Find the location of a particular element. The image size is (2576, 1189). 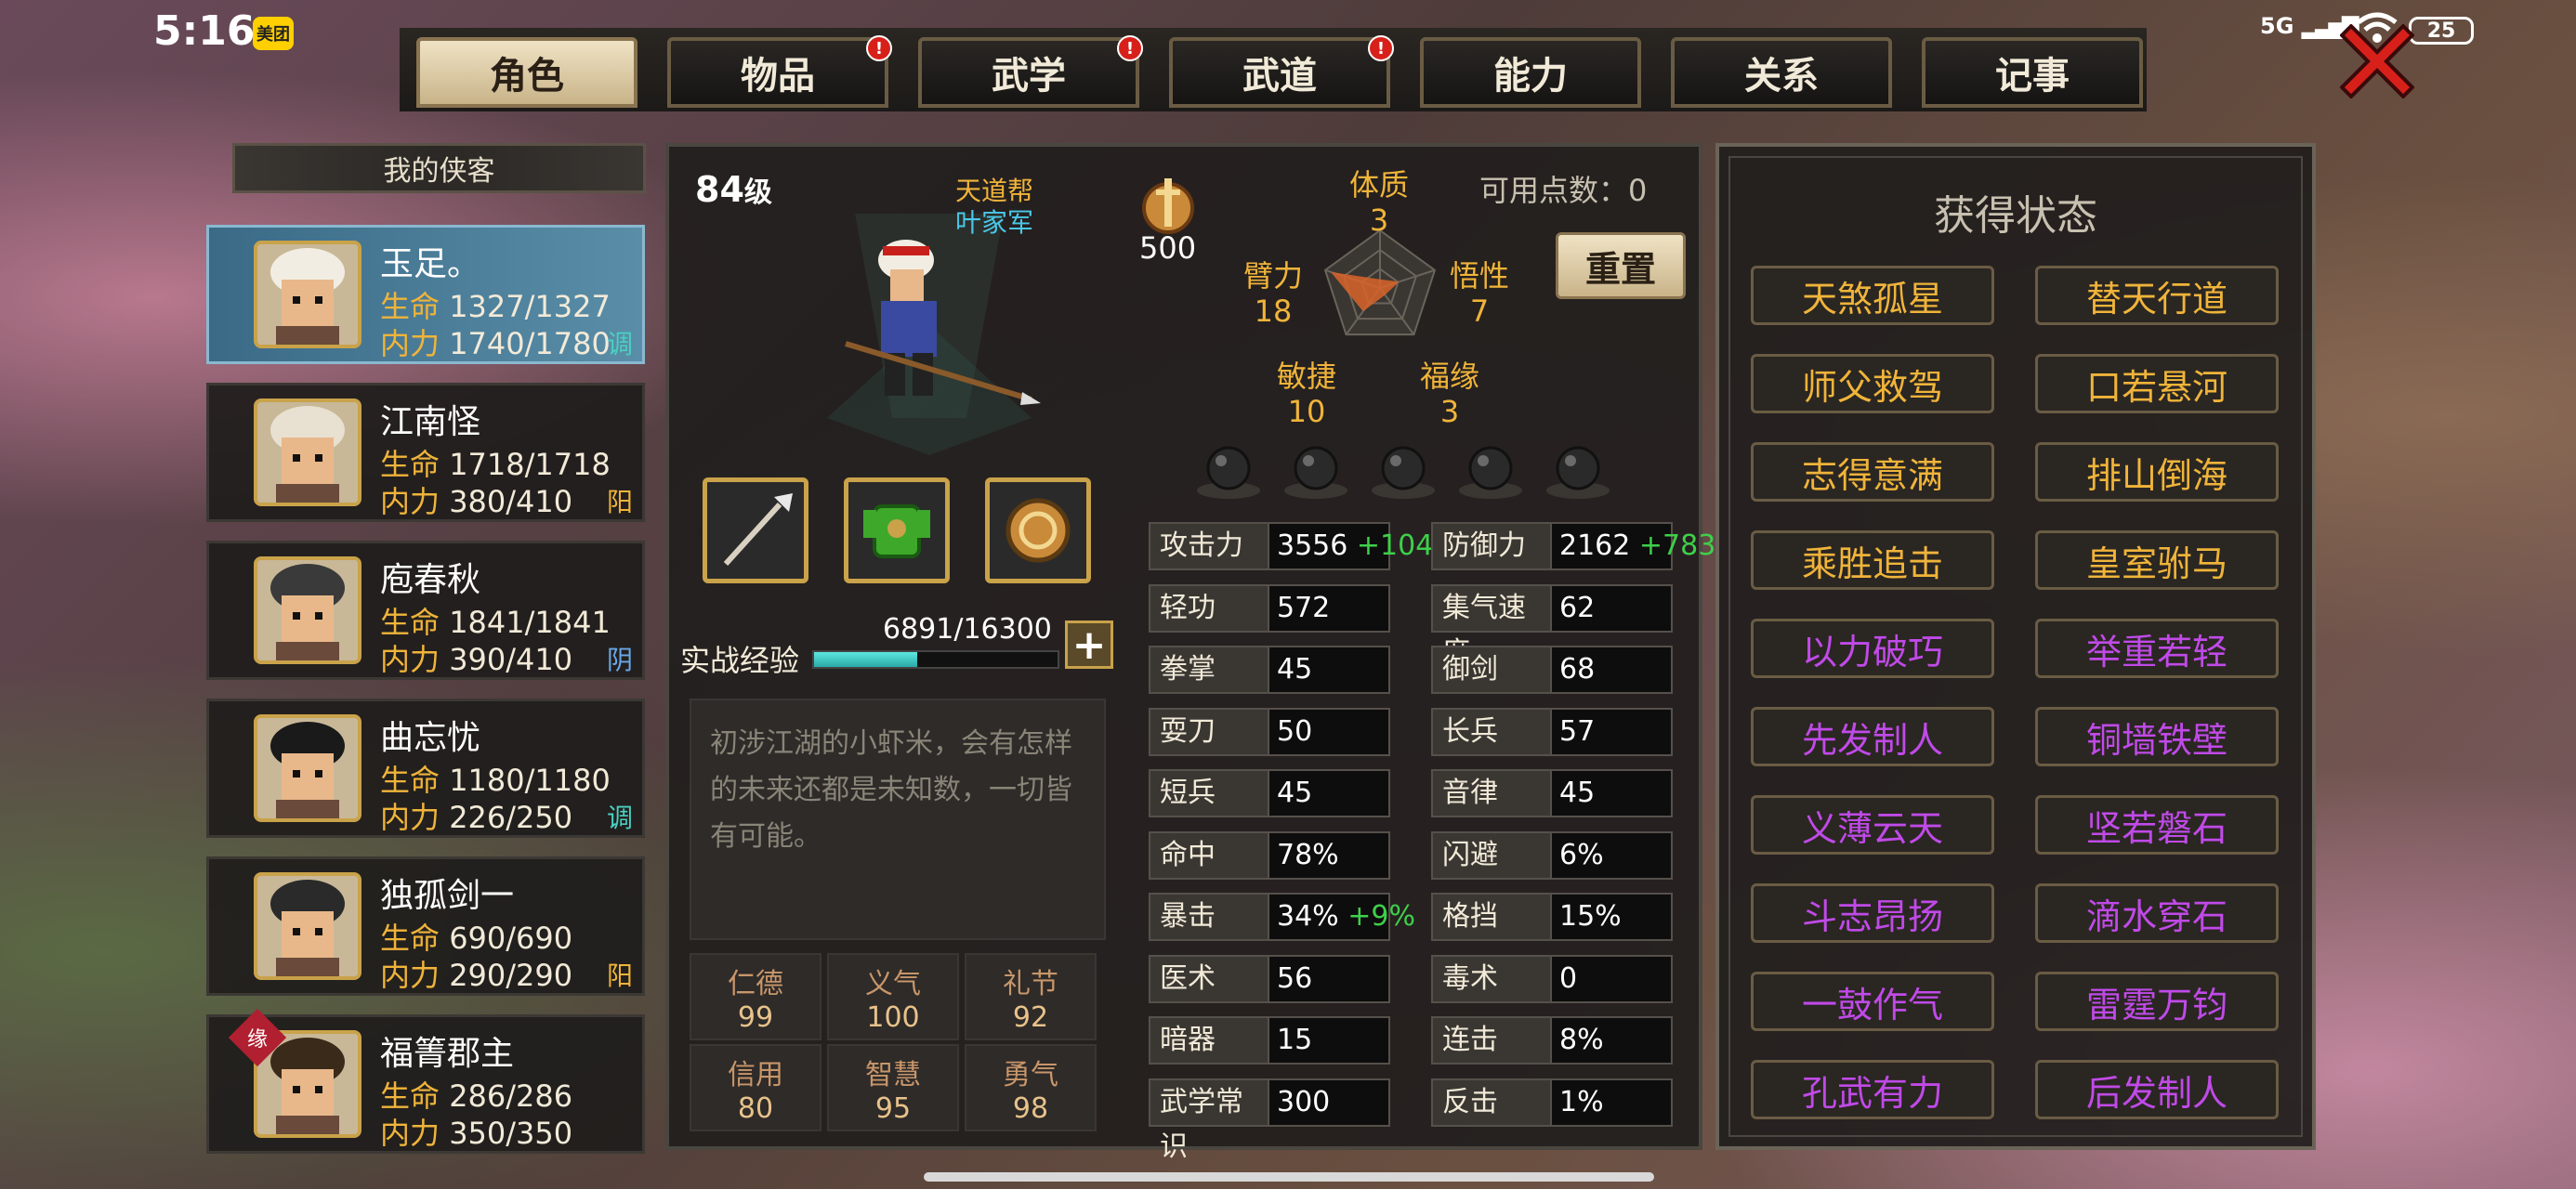

close-icon is located at coordinates (2377, 61).